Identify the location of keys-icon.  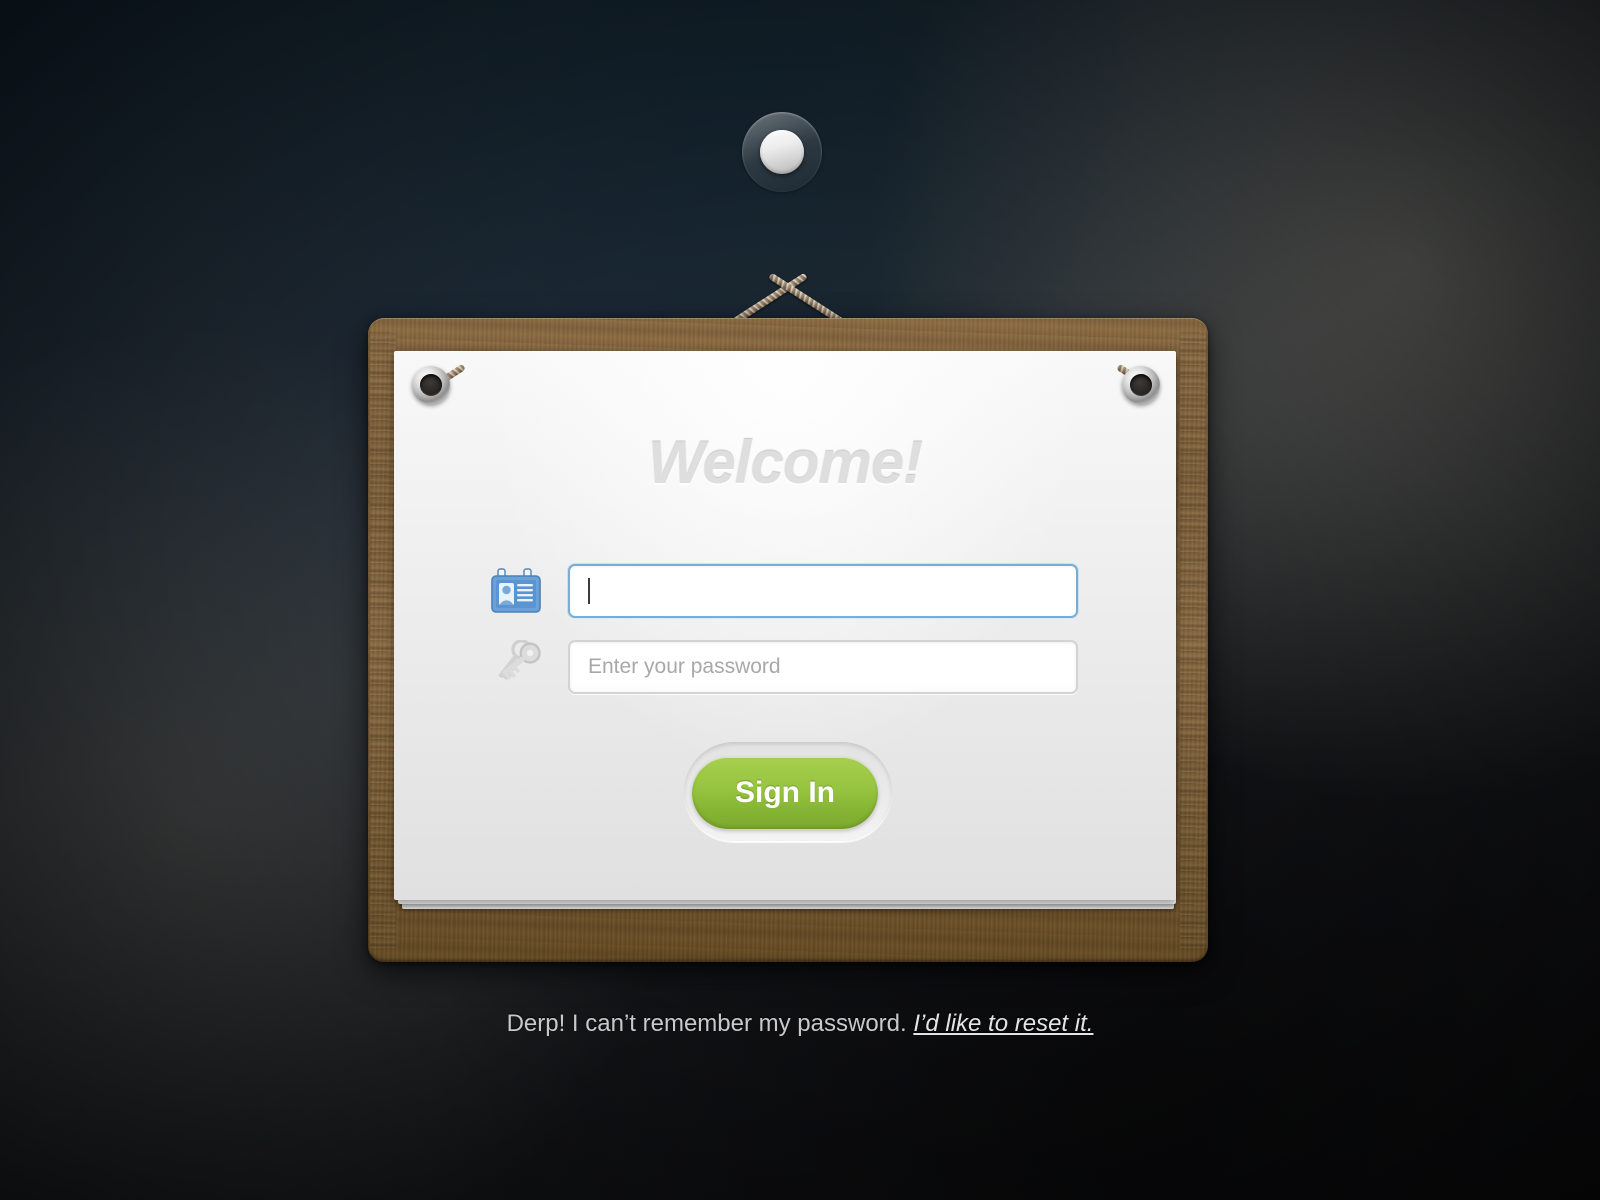
(529, 667).